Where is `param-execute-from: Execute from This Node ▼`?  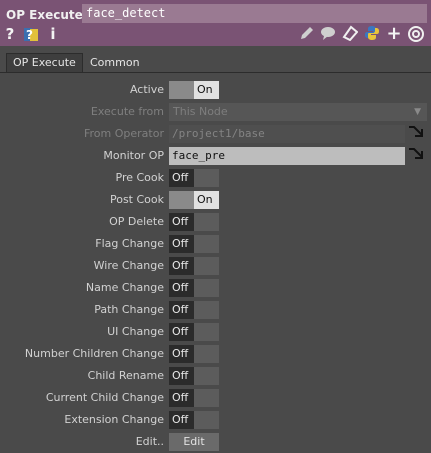 param-execute-from: Execute from This Node ▼ is located at coordinates (215, 112).